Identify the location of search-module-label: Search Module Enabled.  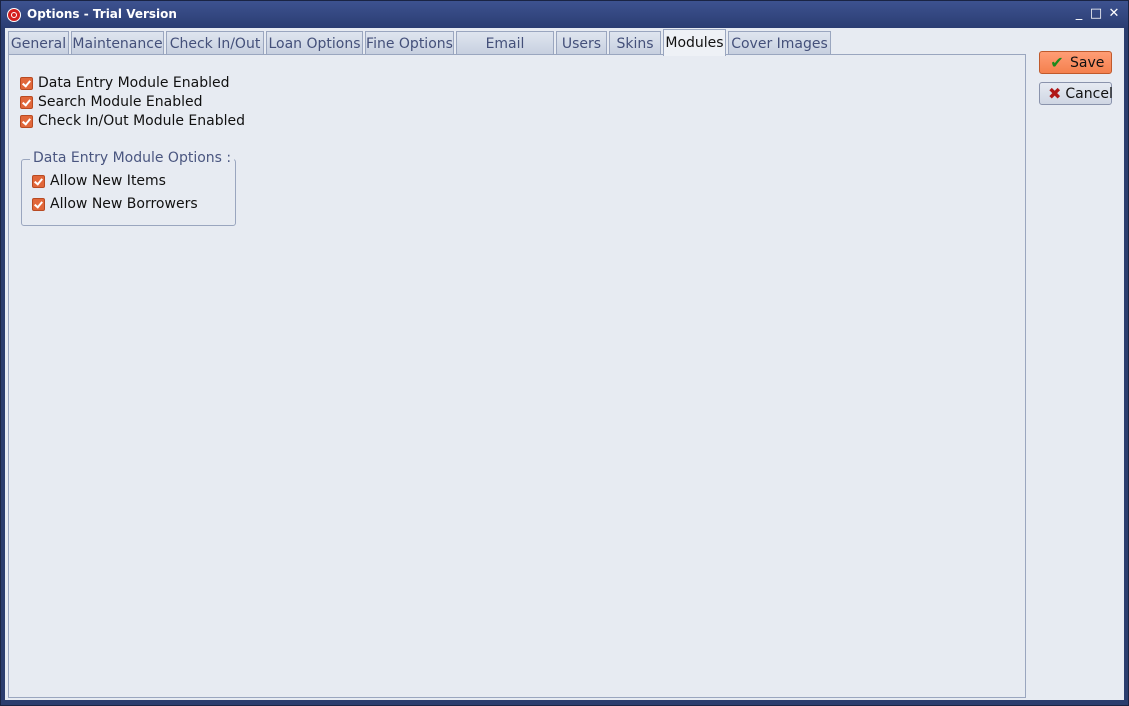
(120, 102).